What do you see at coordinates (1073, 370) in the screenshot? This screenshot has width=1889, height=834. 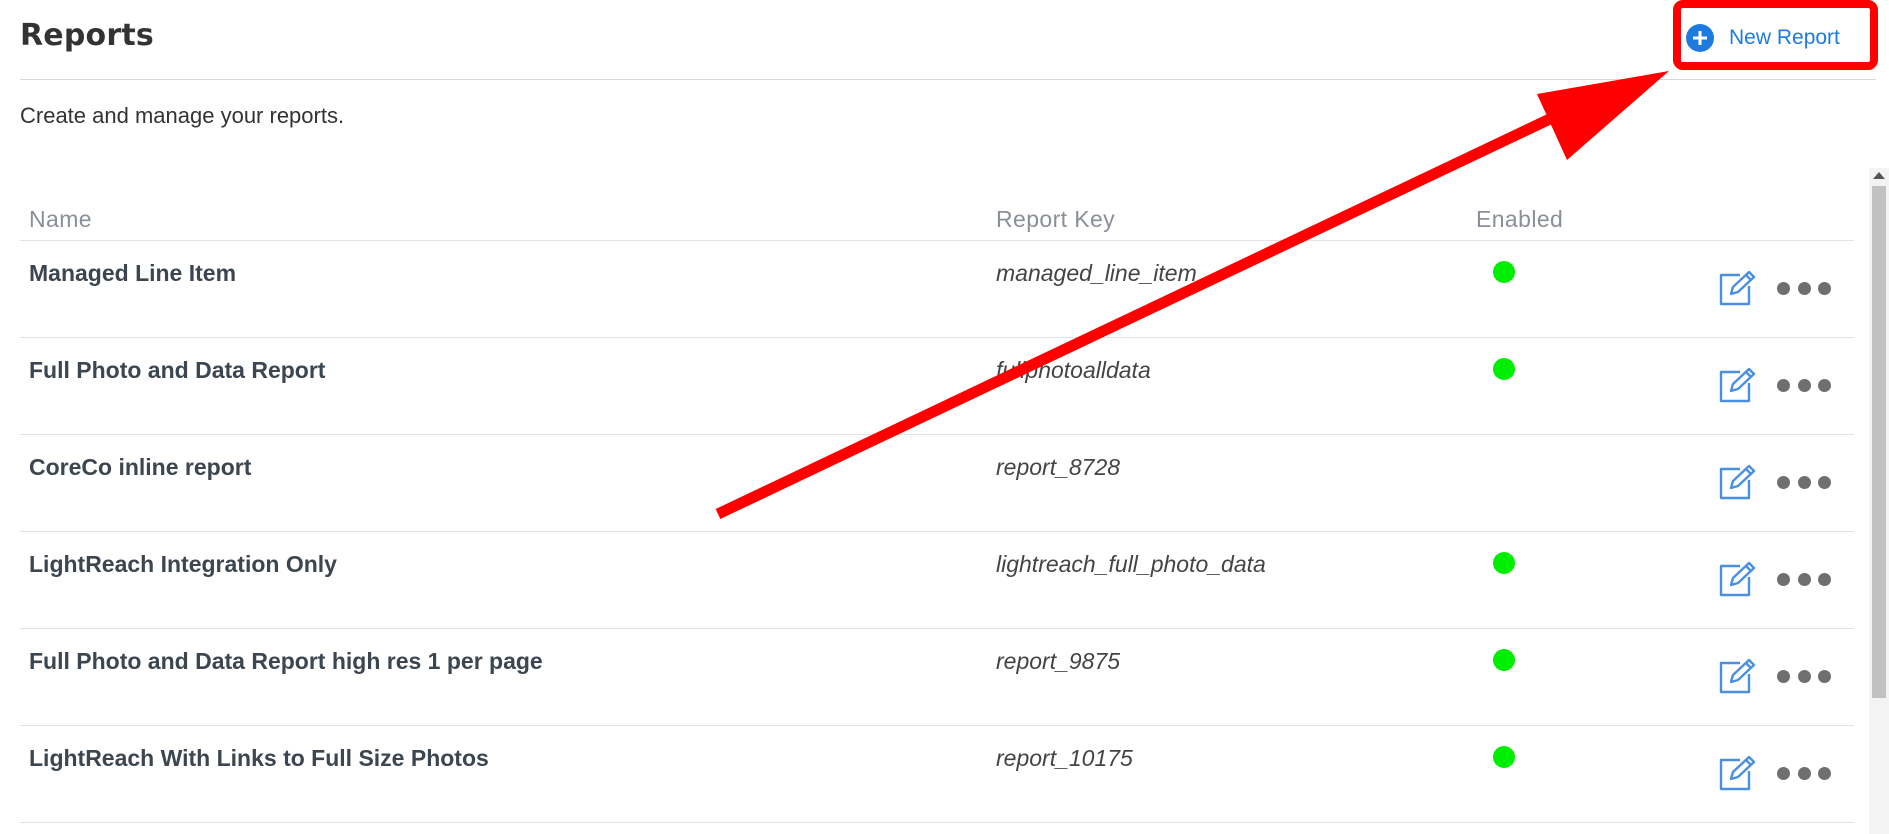 I see `report-key: fullphotoalldata` at bounding box center [1073, 370].